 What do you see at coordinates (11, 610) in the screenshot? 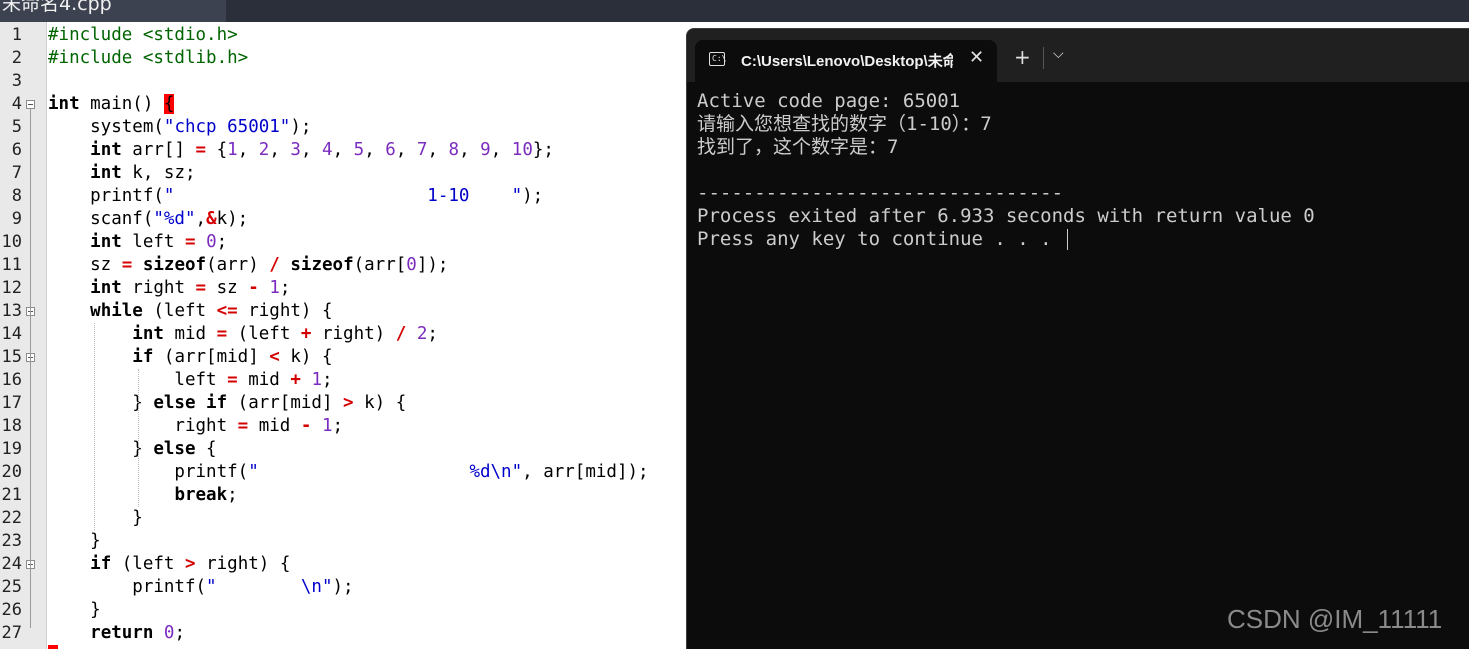
I see `line-number: 26` at bounding box center [11, 610].